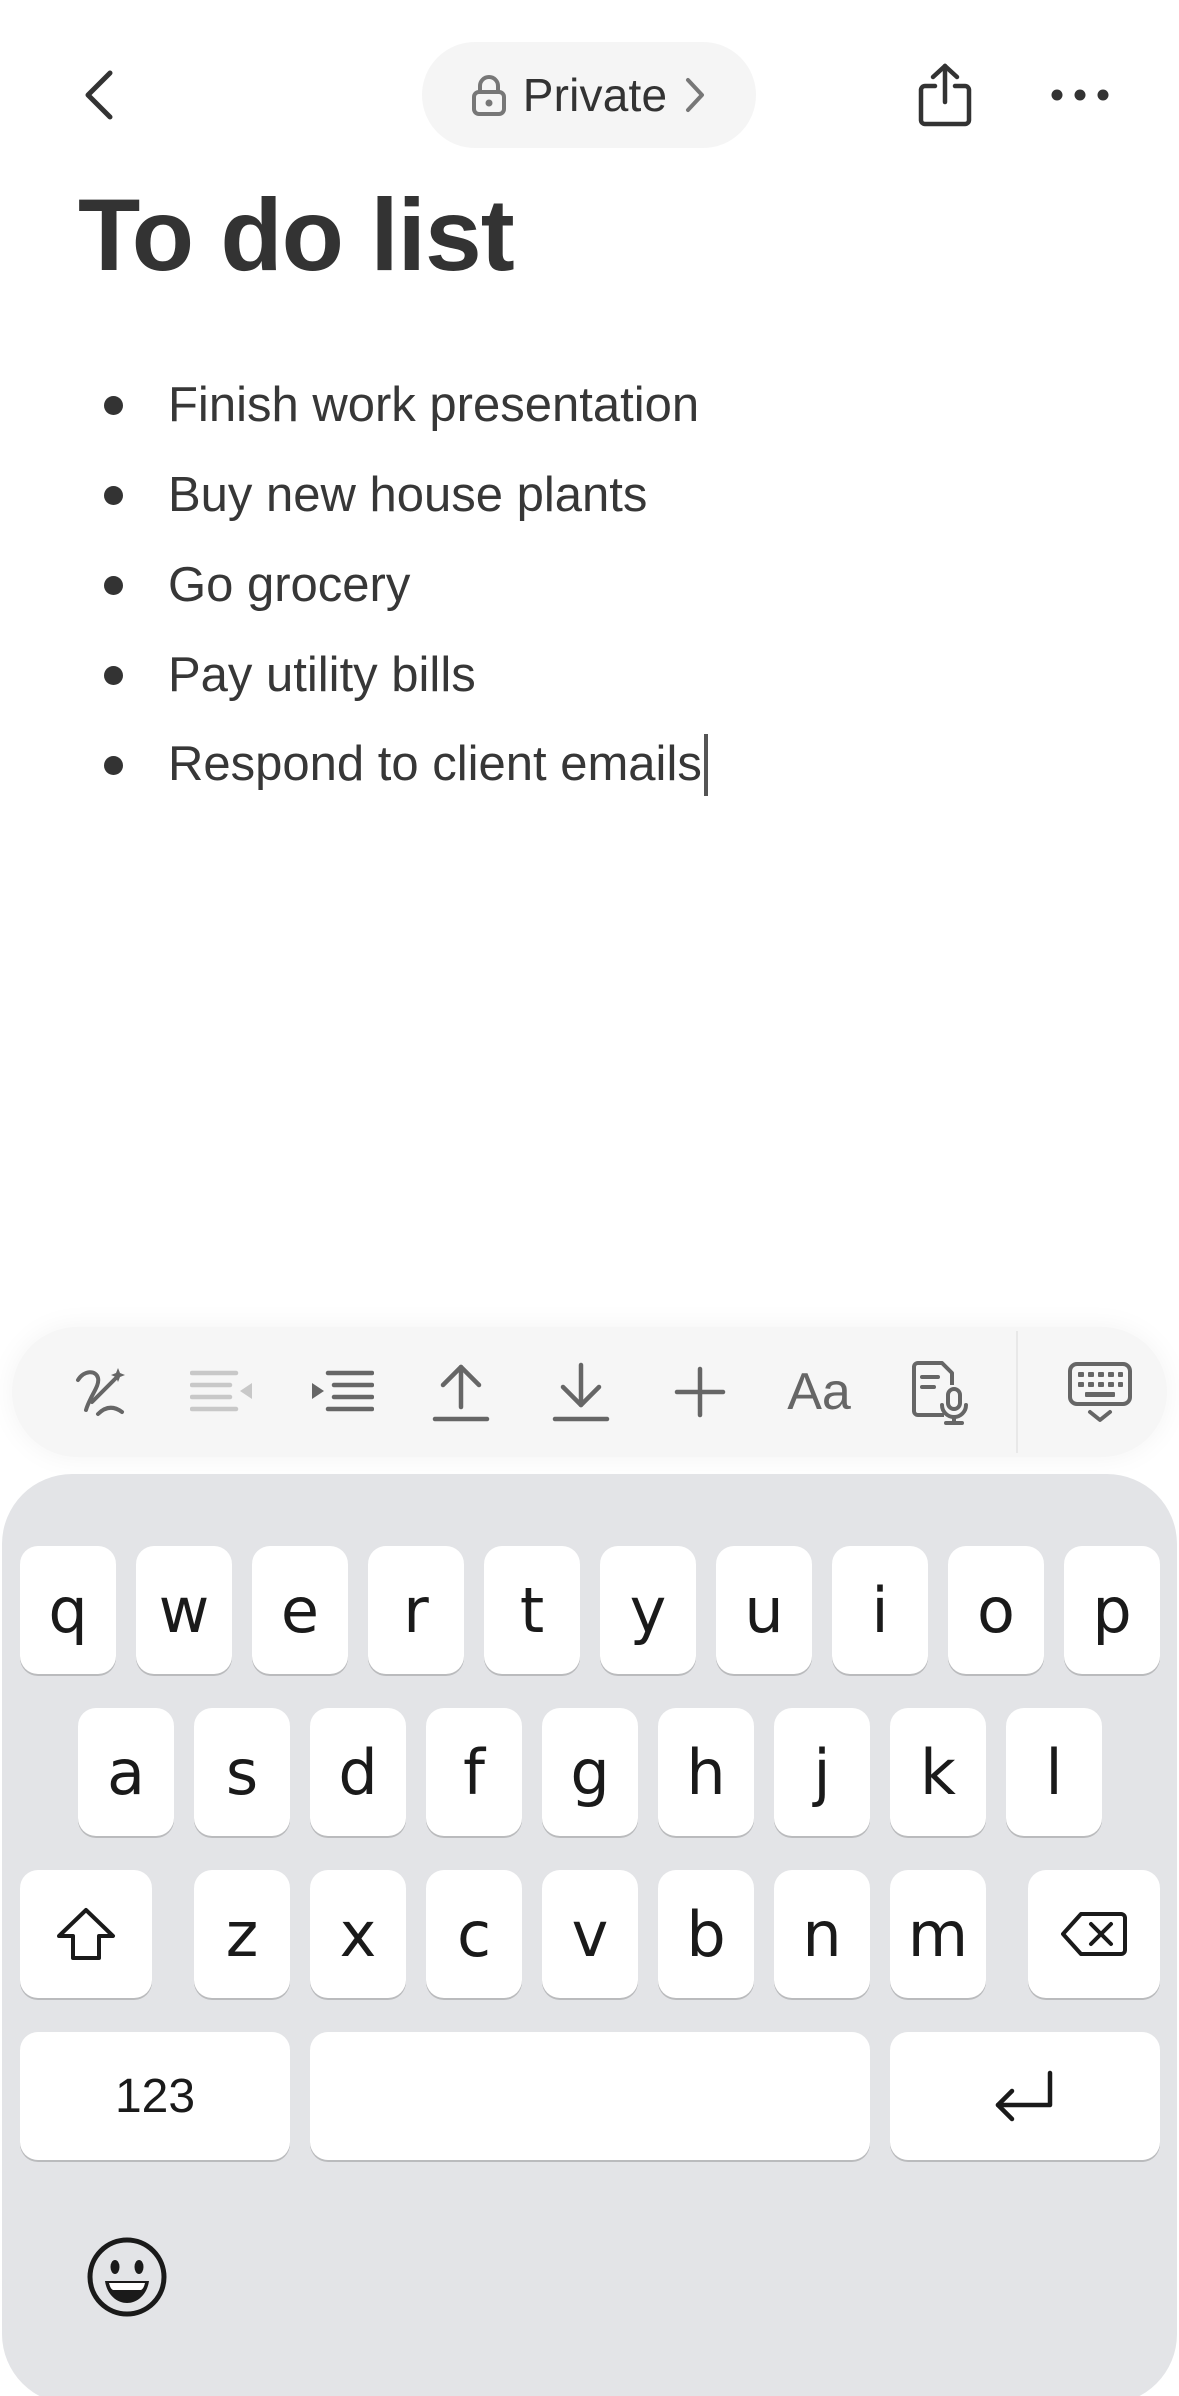 The image size is (1179, 2396). Describe the element at coordinates (880, 1610) in the screenshot. I see `key-i: i` at that location.